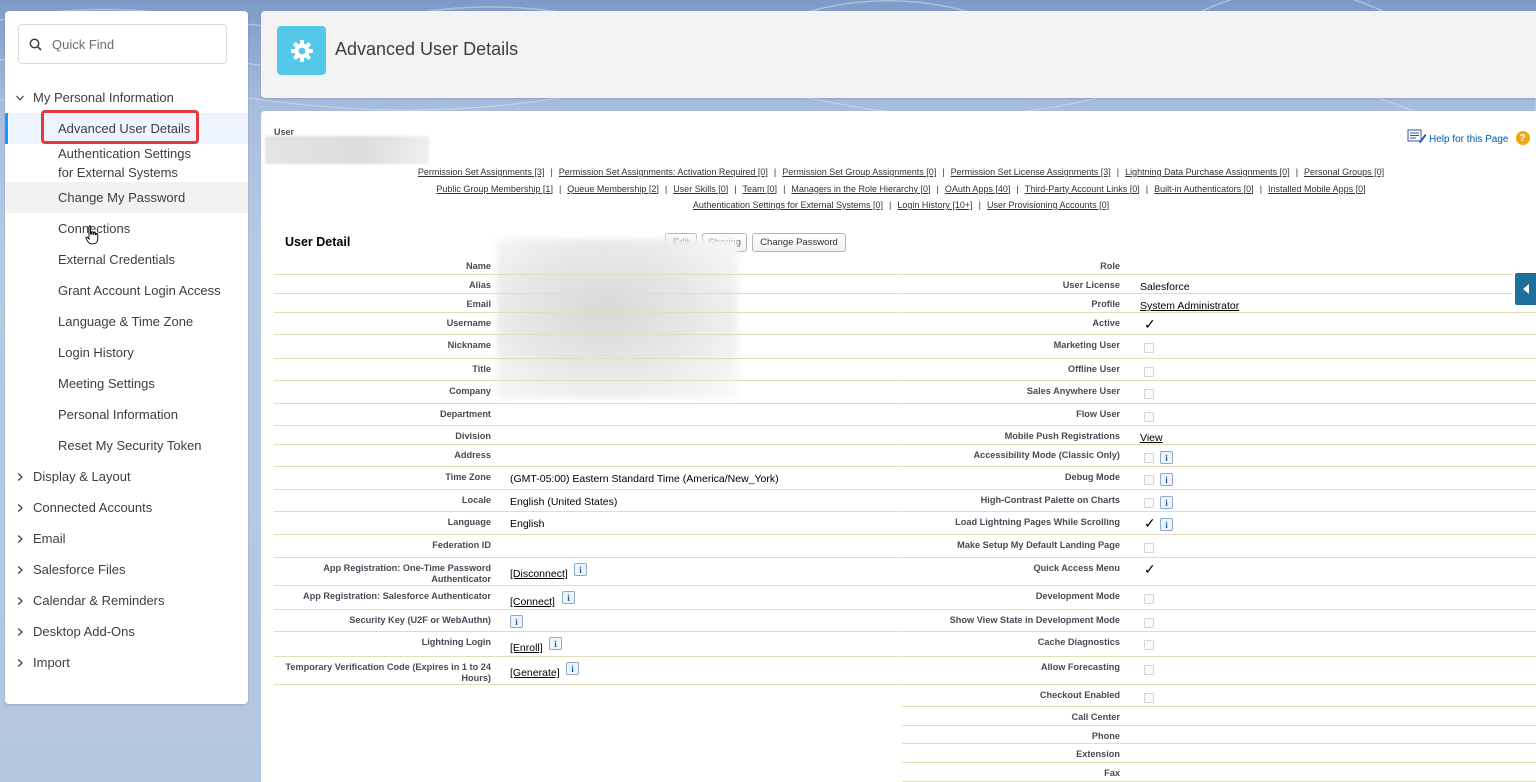  Describe the element at coordinates (126, 127) in the screenshot. I see `tree-item-advanced-user-details: Advanced User Details` at that location.